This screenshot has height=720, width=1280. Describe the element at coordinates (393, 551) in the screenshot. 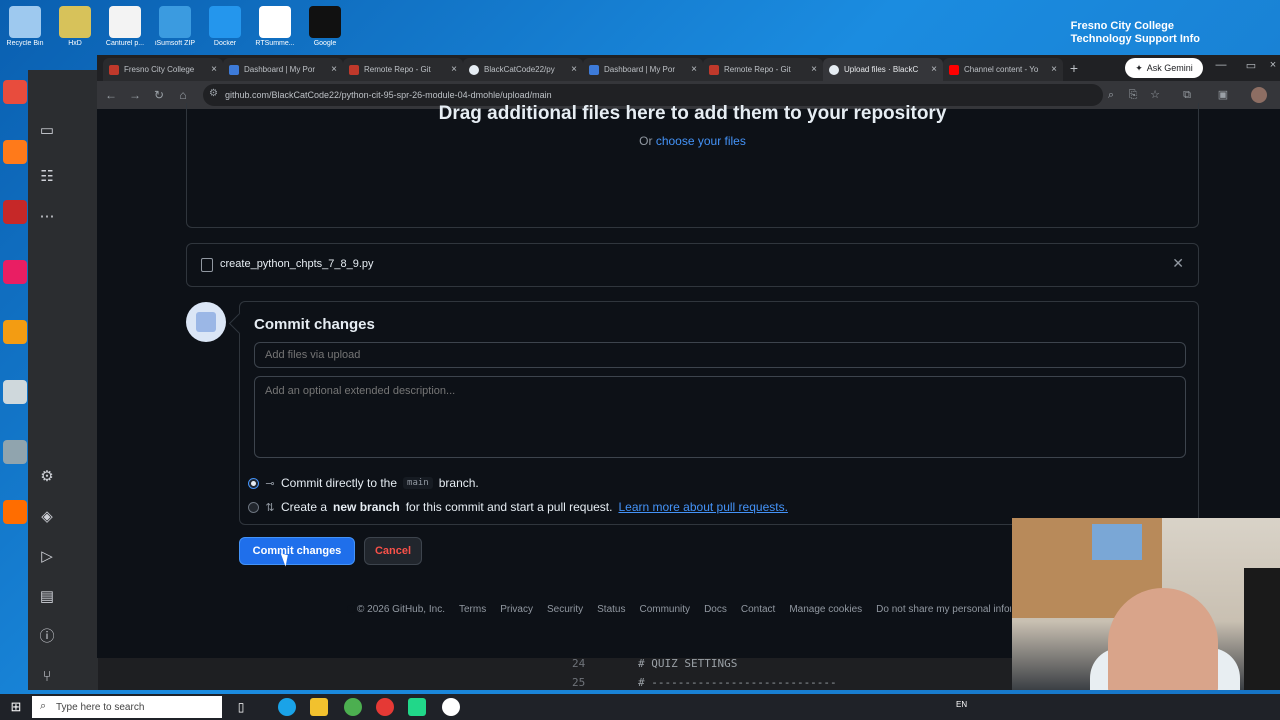

I see `cancel-button: Cancel` at that location.